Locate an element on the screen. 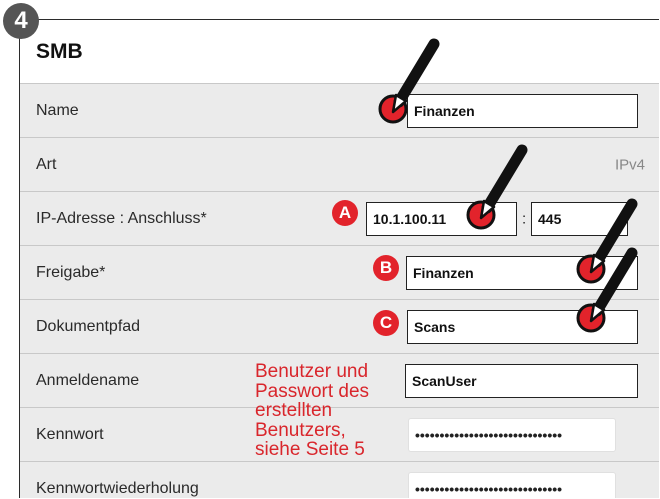  art-value: IPv4 is located at coordinates (629, 164).